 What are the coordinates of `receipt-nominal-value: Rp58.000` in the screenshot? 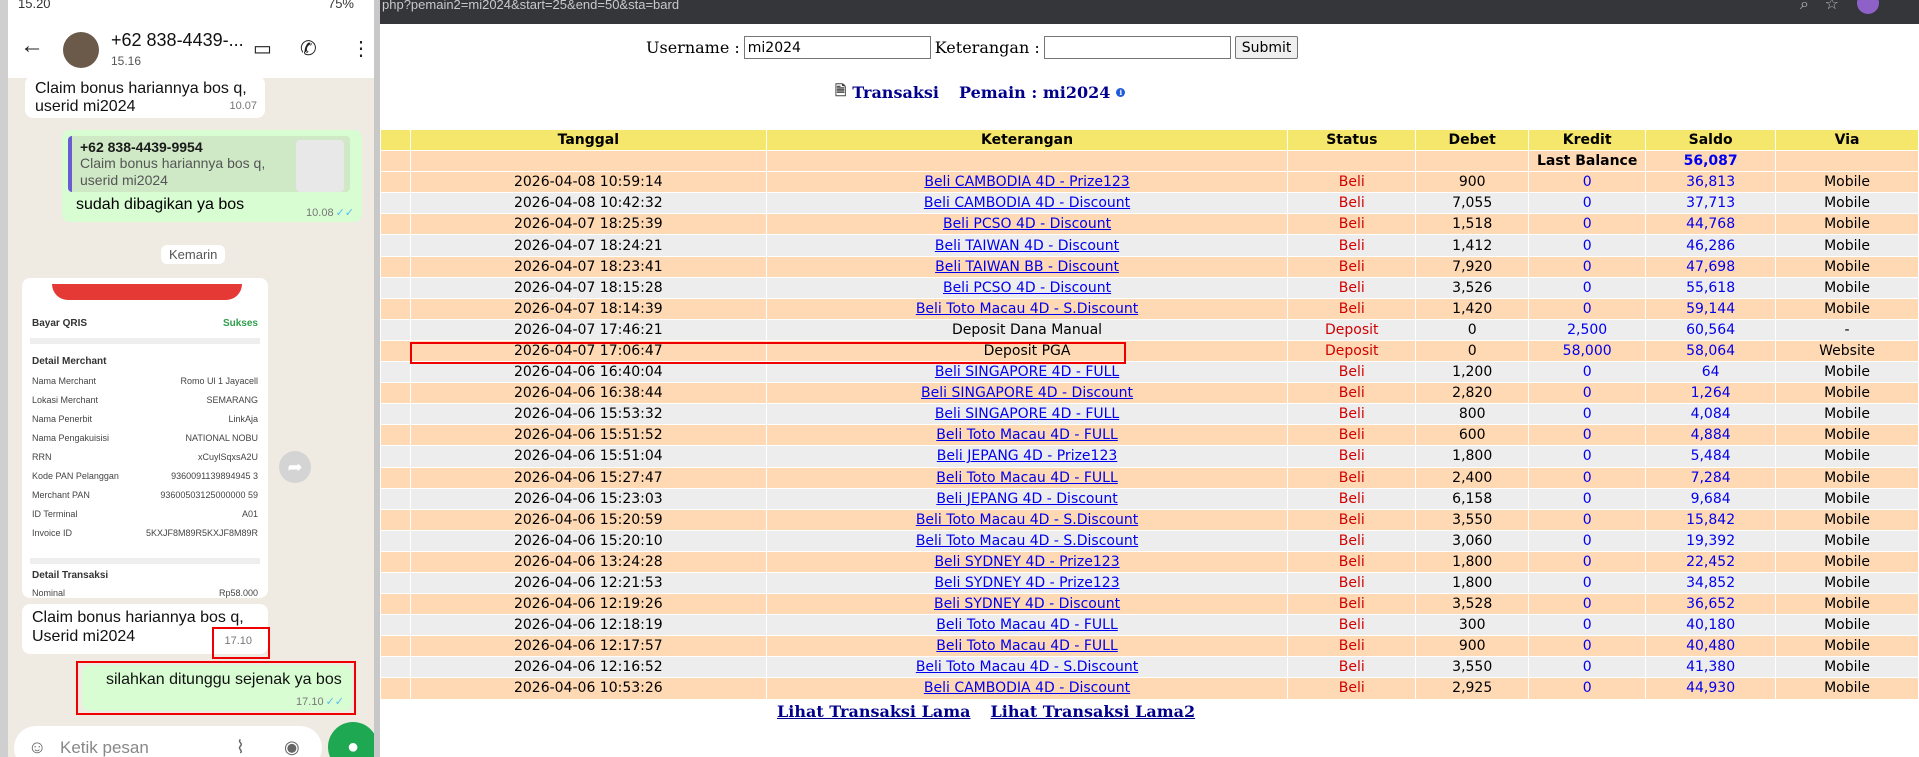 It's located at (238, 593).